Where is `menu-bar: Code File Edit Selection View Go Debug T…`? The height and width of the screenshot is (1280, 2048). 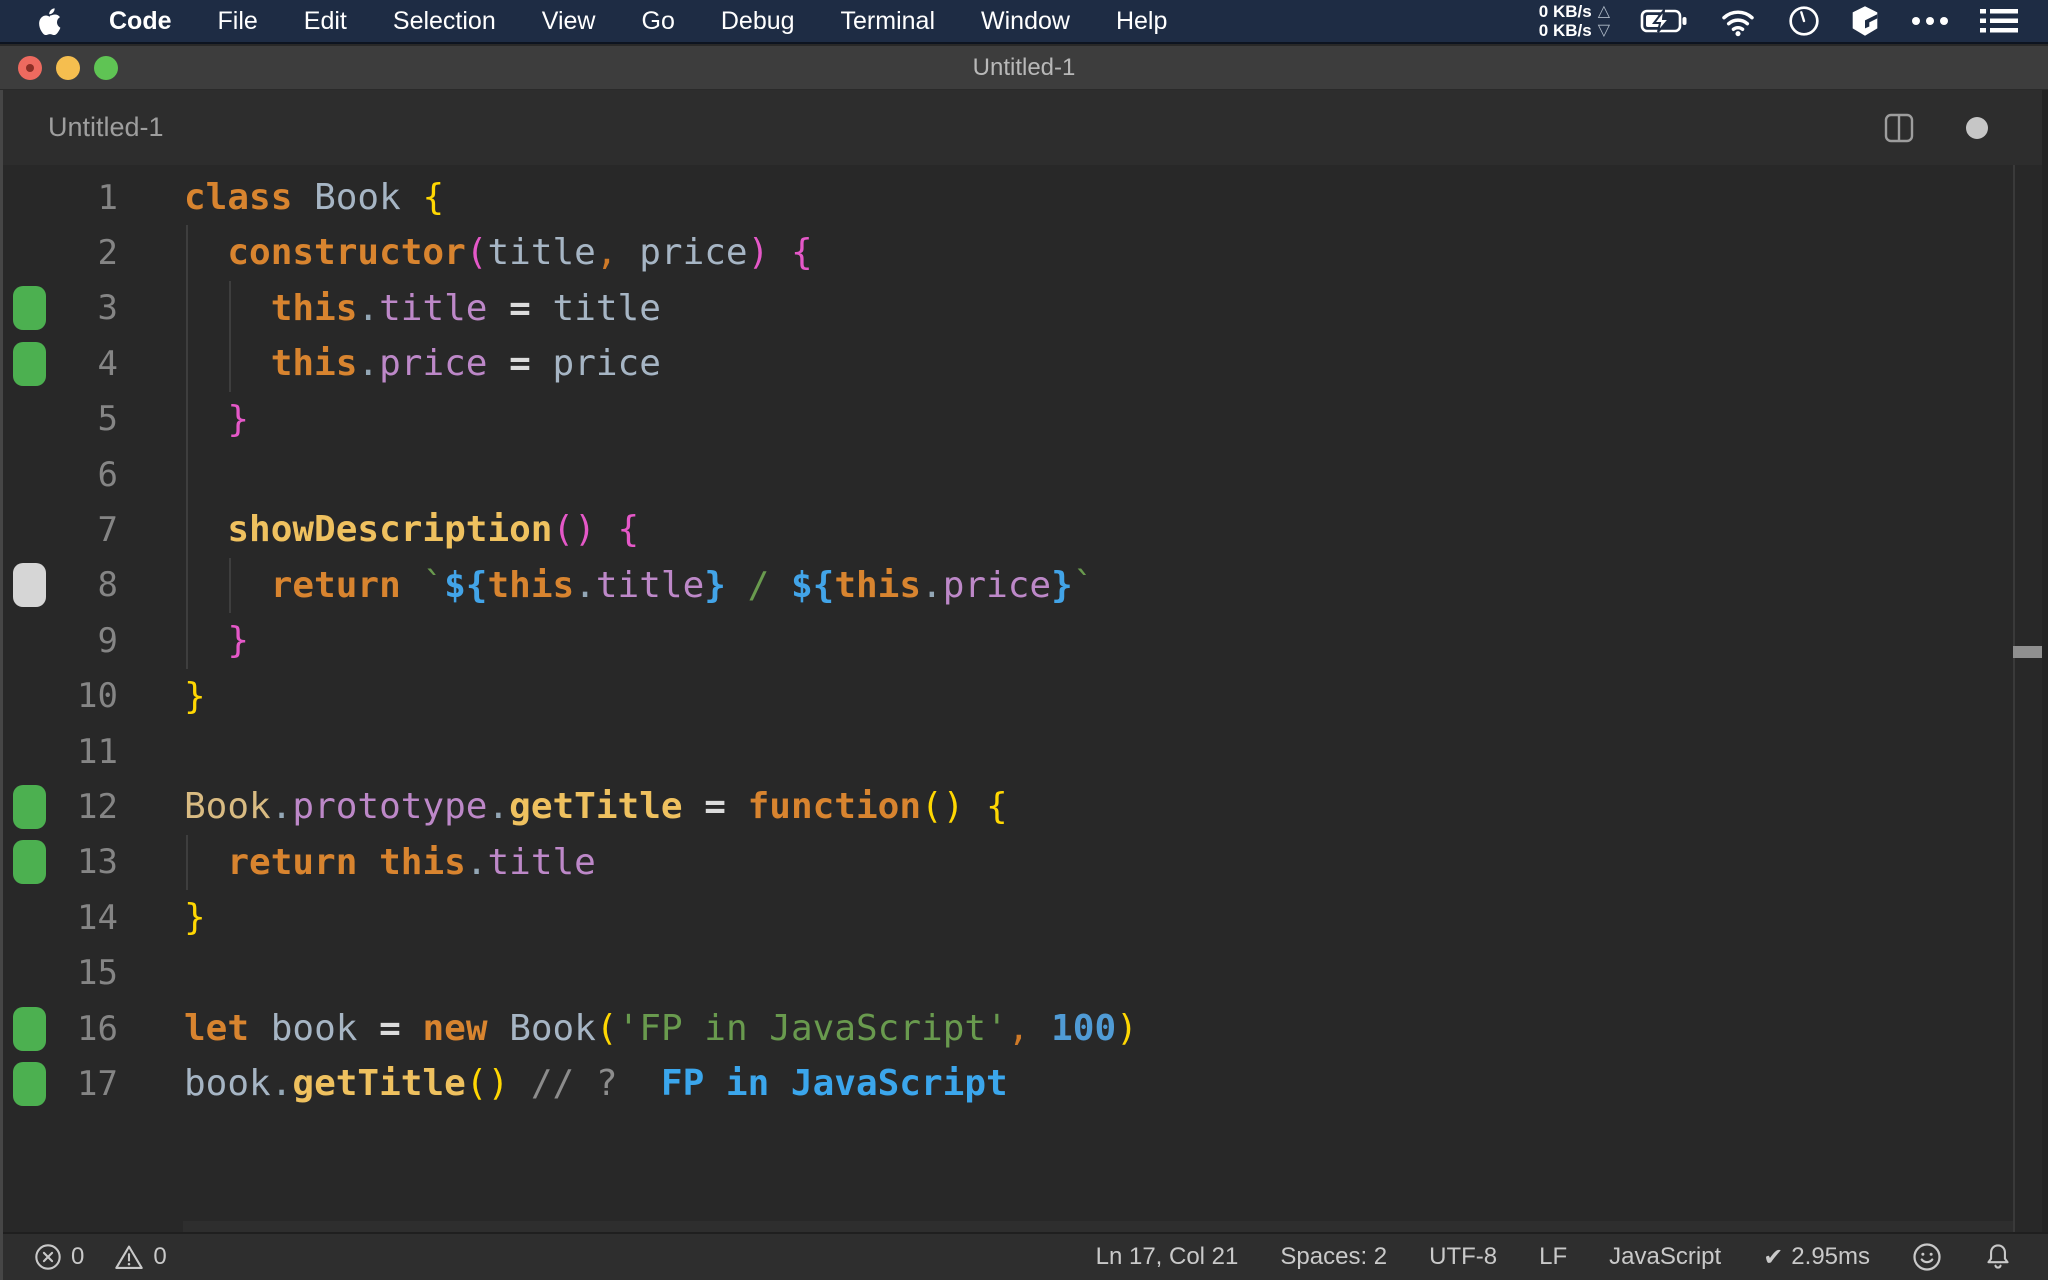
menu-bar: Code File Edit Selection View Go Debug T… is located at coordinates (1024, 22).